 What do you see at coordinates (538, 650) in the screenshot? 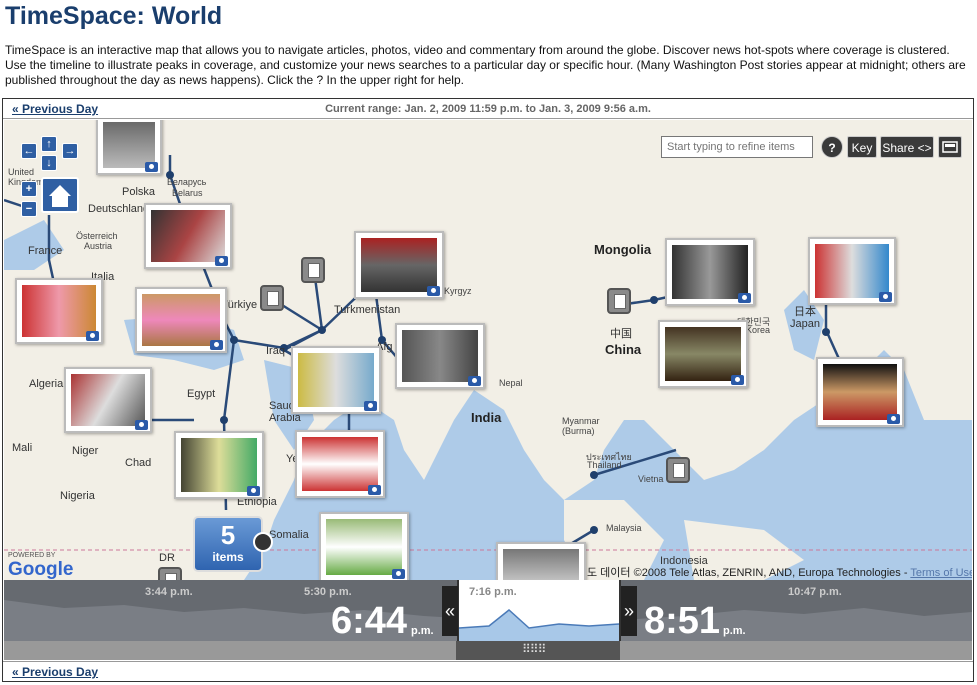
I see `timeline-drag-handle` at bounding box center [538, 650].